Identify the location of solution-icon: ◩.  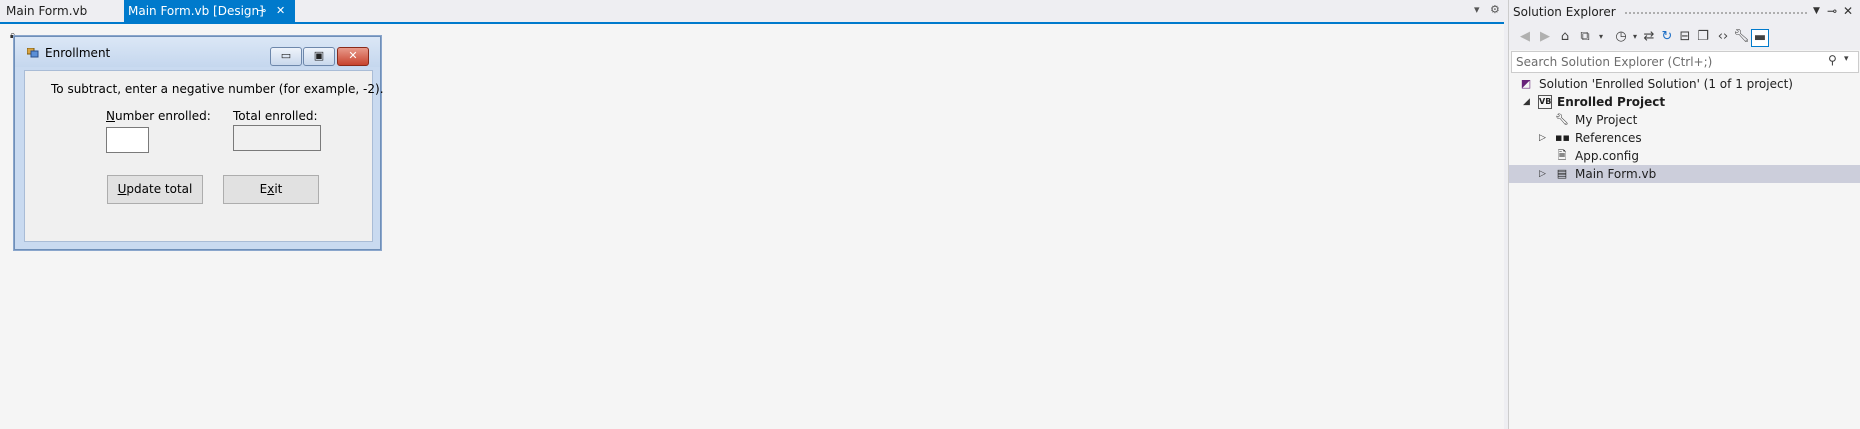
(1526, 83).